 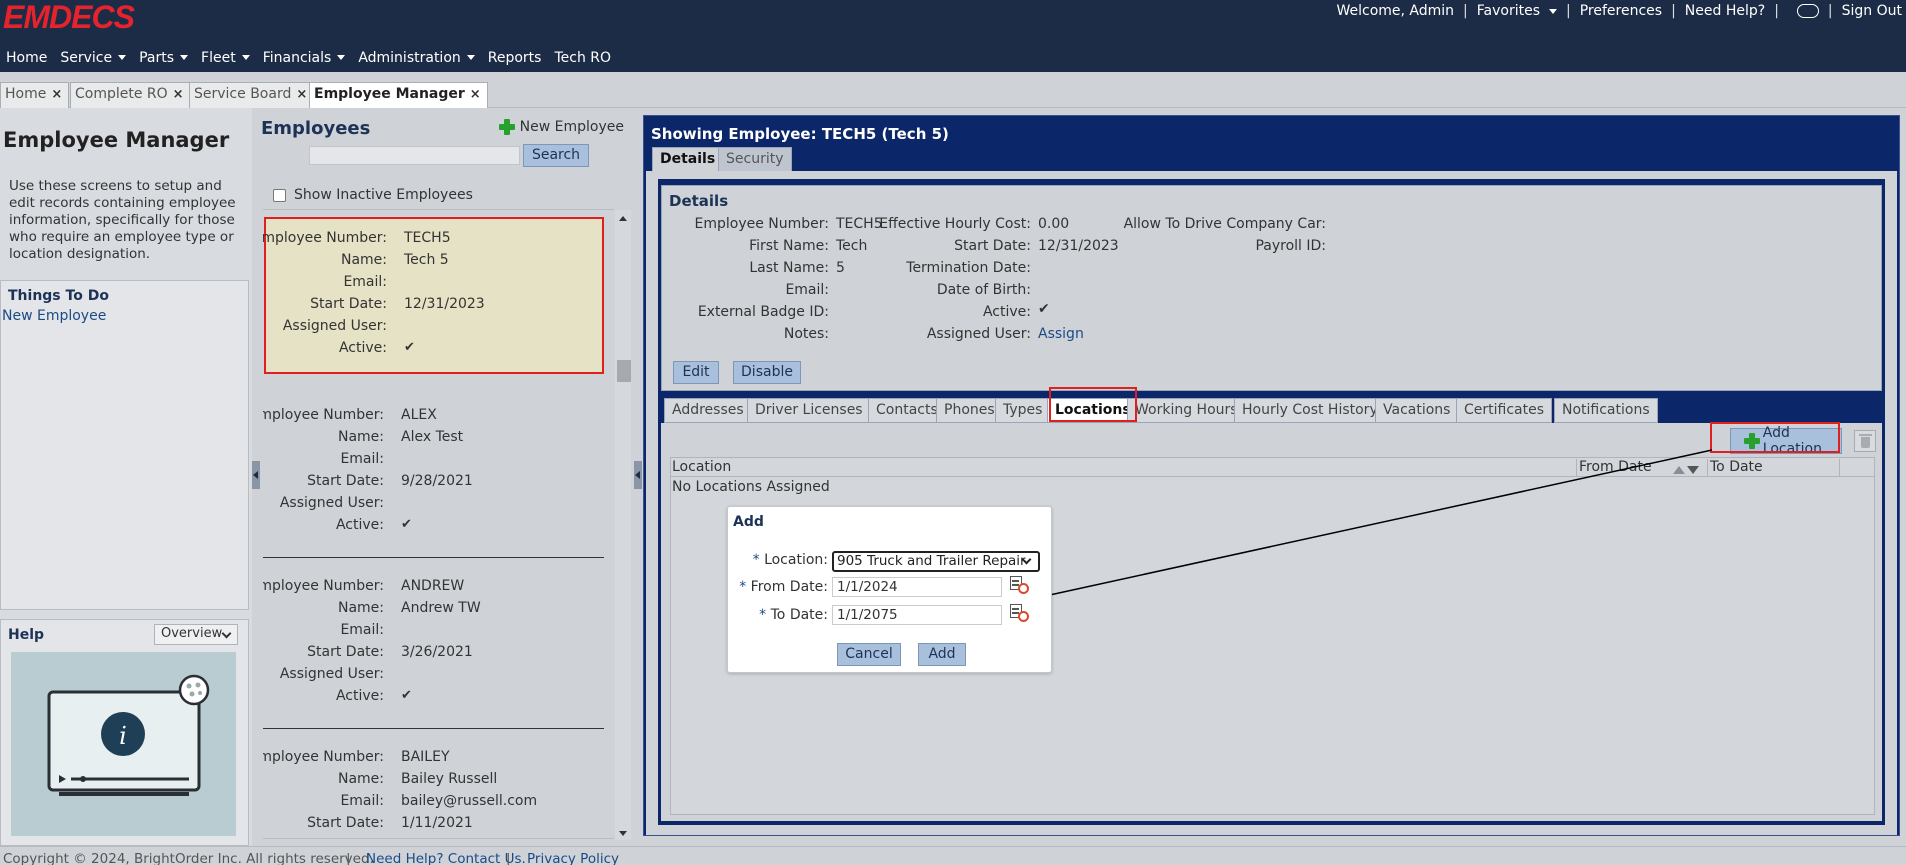 I want to click on menu-reports: Reports, so click(x=515, y=58).